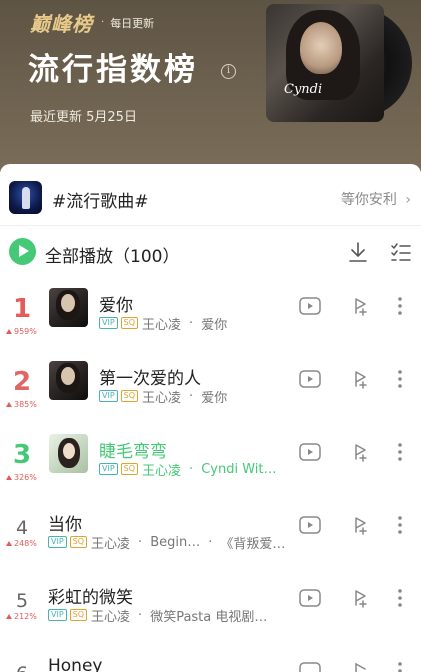  I want to click on rank-change: 959%, so click(21, 331).